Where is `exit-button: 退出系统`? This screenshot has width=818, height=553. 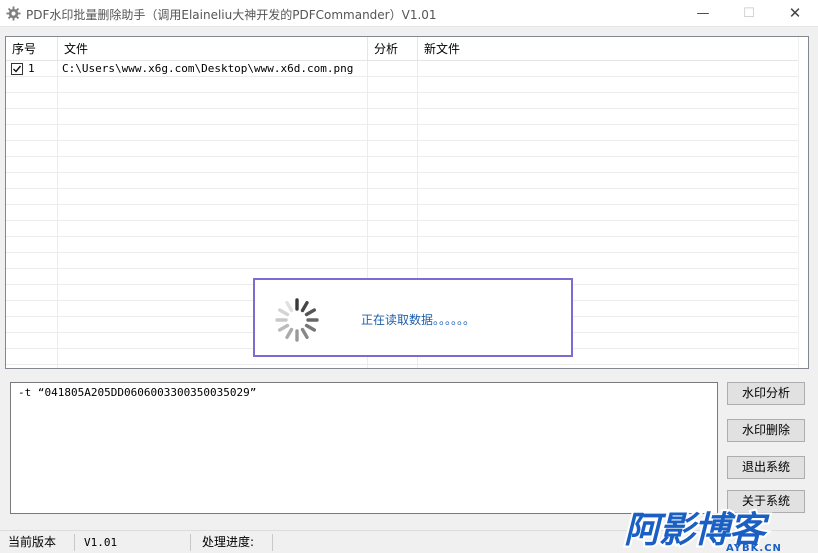 exit-button: 退出系统 is located at coordinates (766, 467).